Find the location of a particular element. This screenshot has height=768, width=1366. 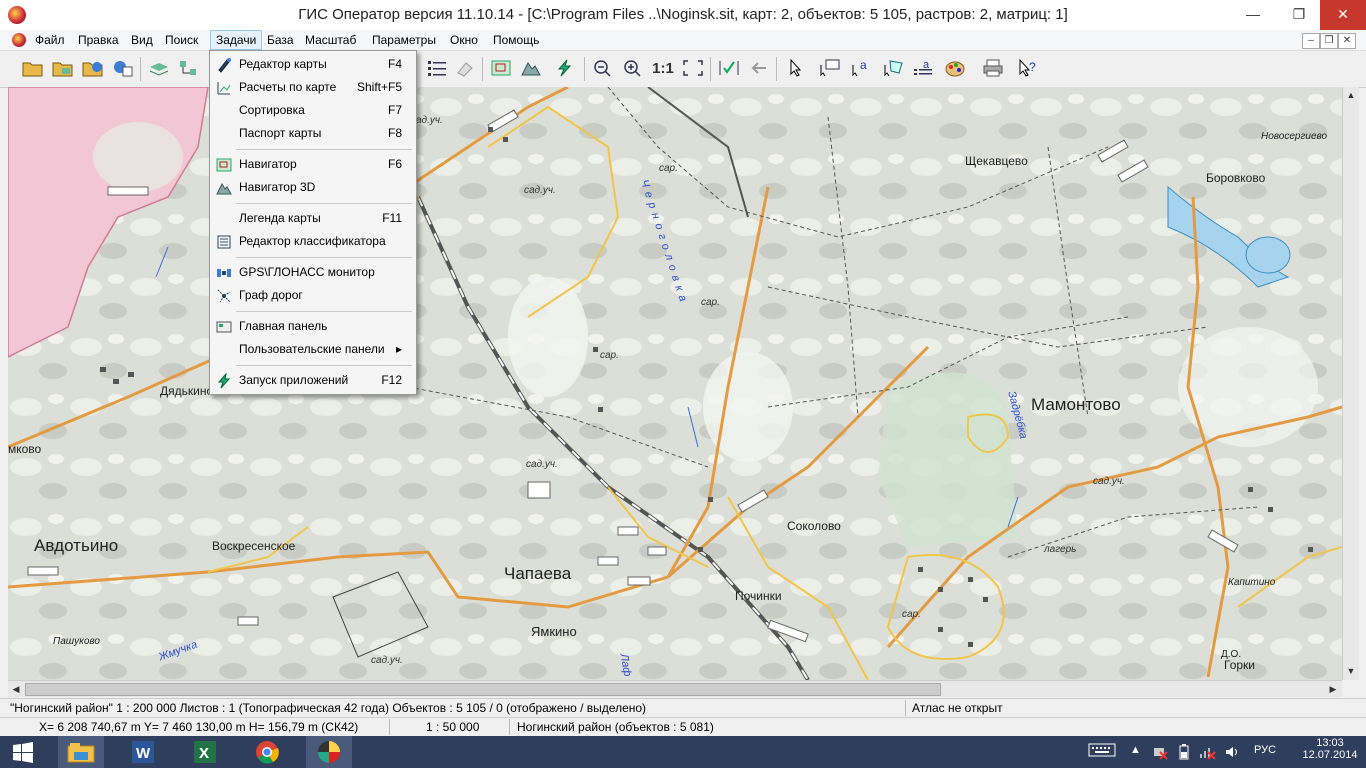

battery-icon is located at coordinates (1184, 753).